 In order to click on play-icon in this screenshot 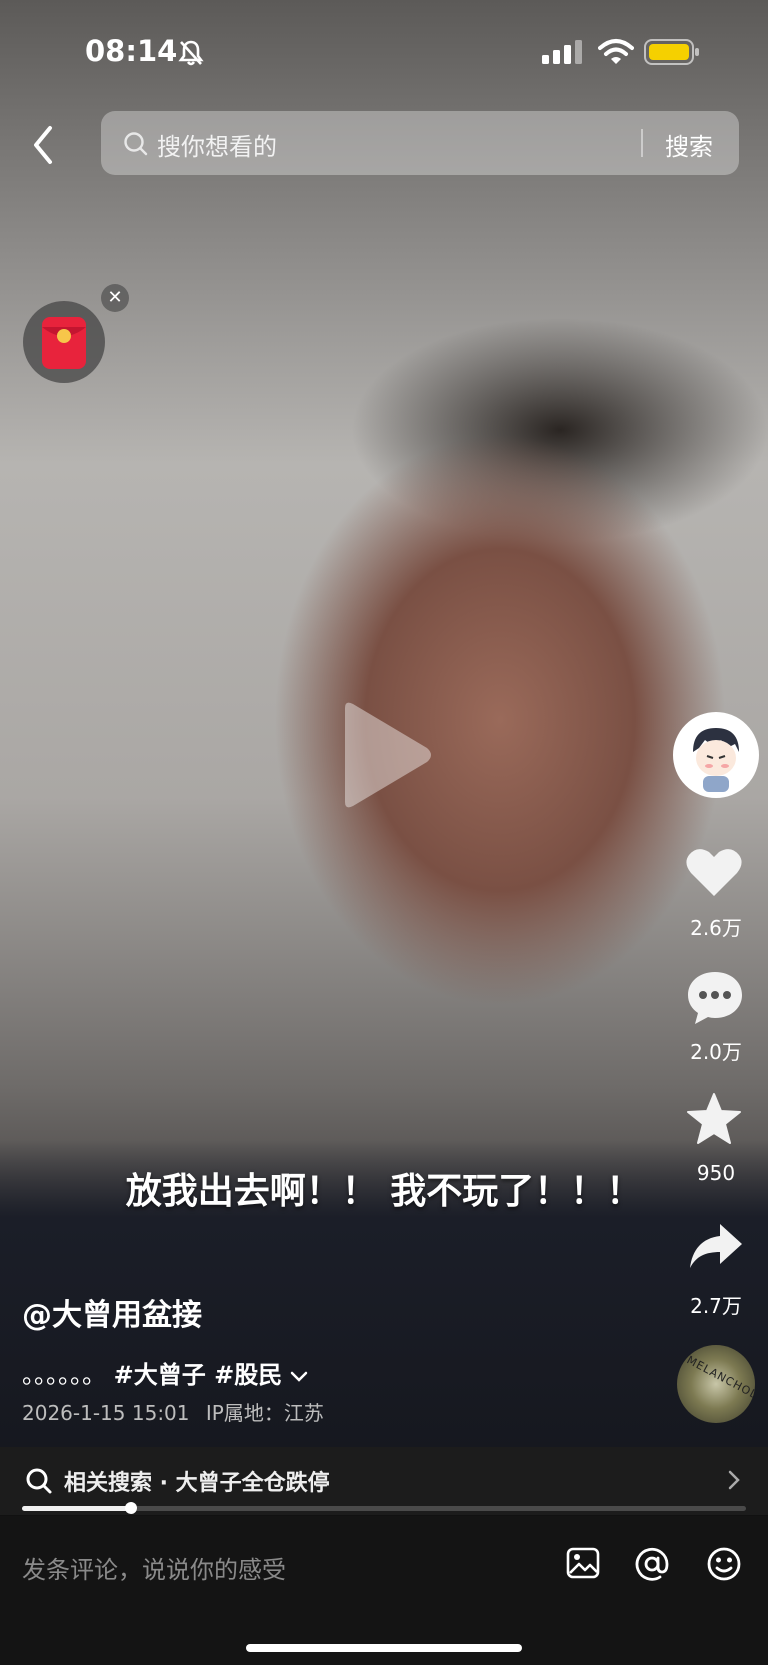, I will do `click(385, 757)`.